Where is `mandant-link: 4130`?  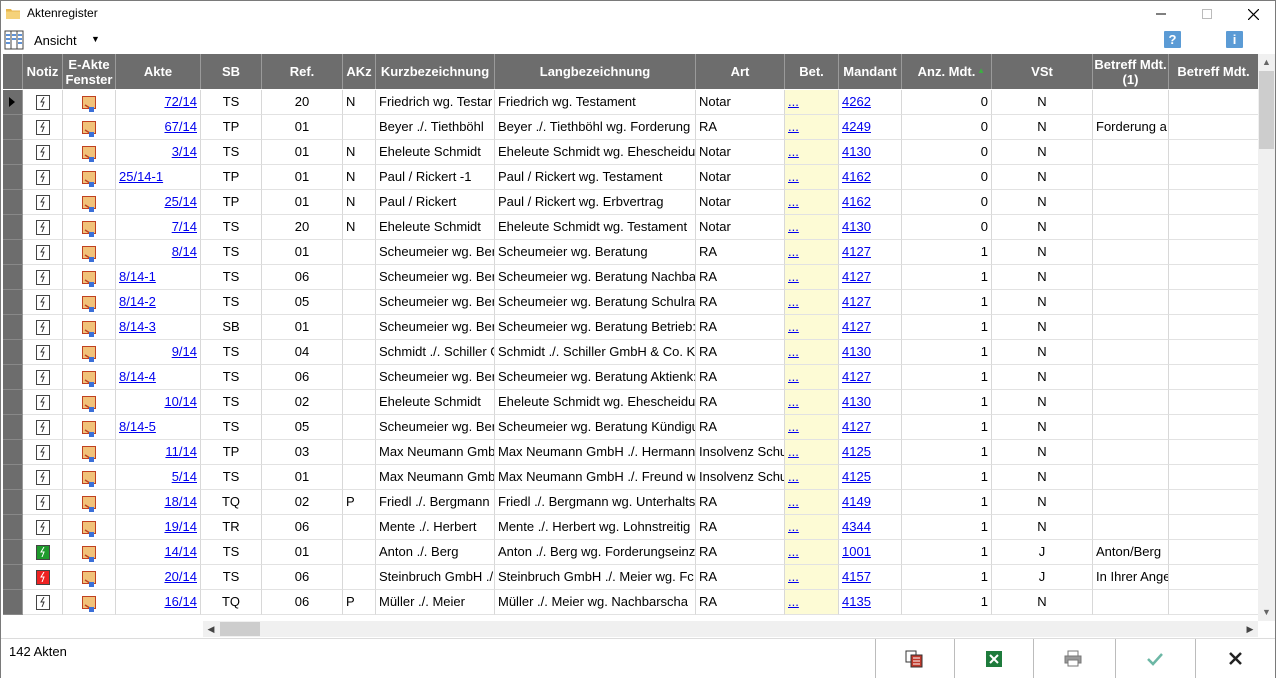 mandant-link: 4130 is located at coordinates (856, 401).